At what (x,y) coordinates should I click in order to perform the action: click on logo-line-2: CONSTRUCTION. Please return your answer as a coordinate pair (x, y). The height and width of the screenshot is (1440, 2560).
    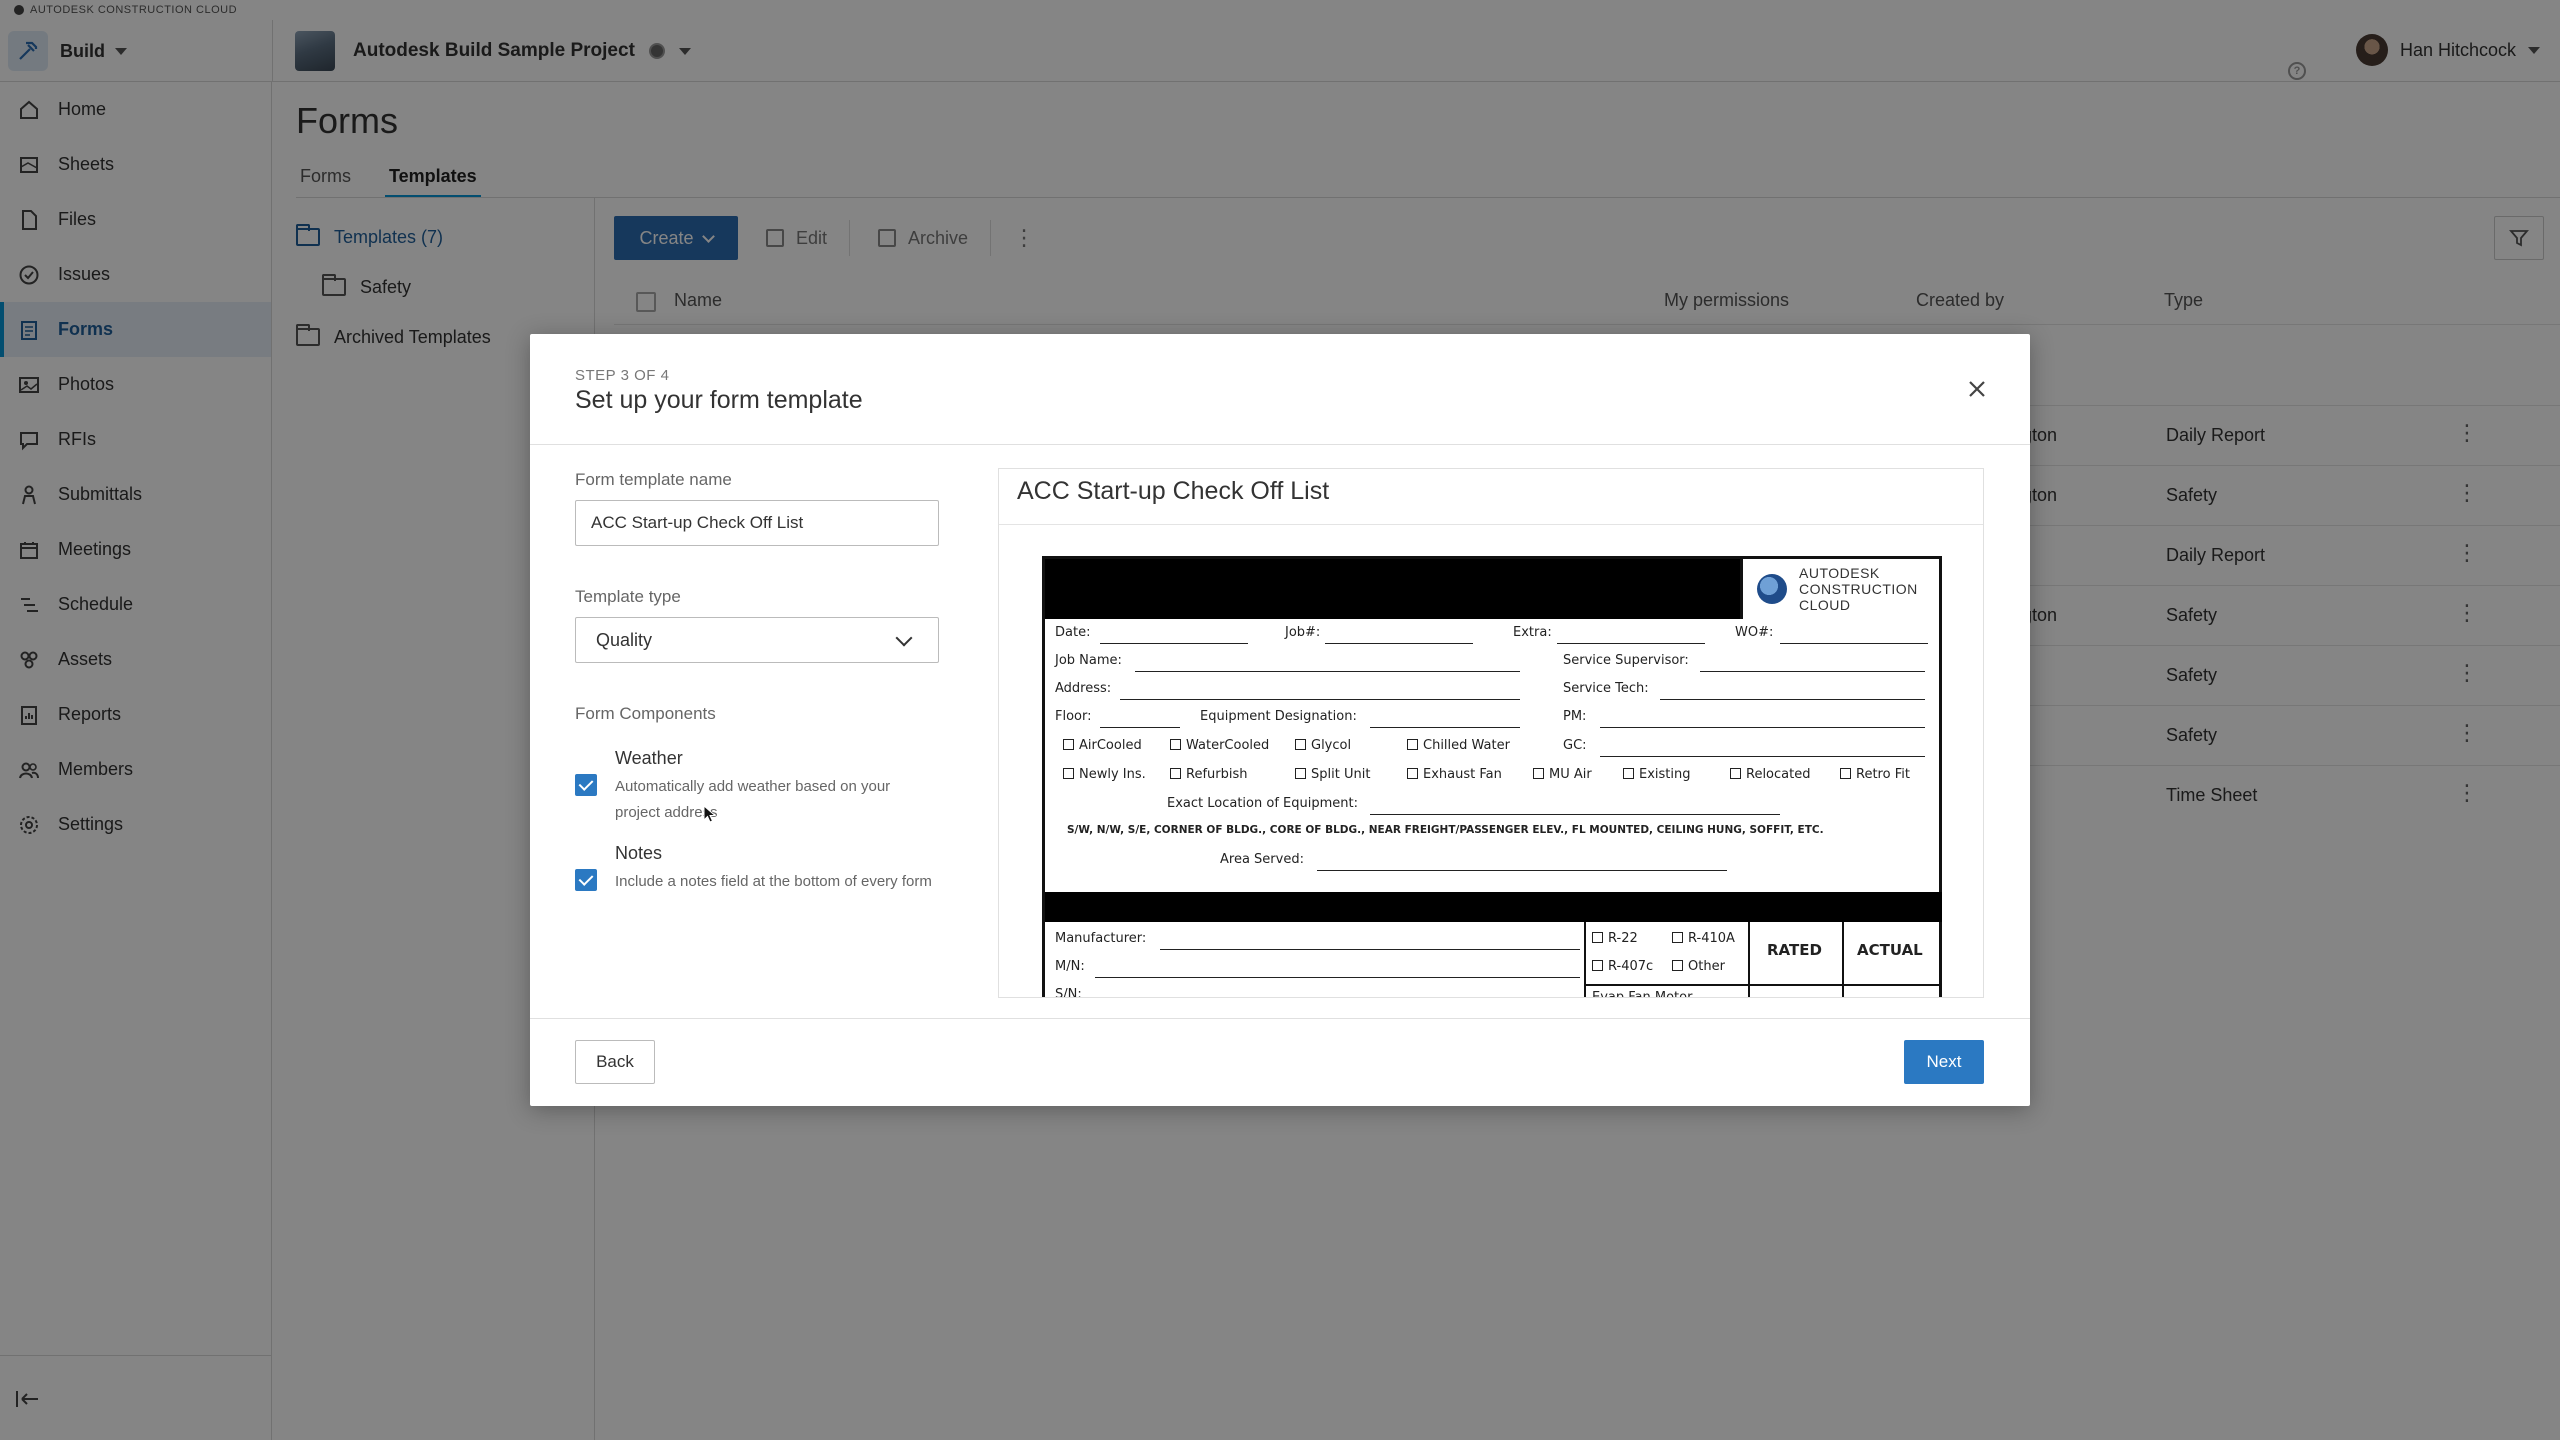
    Looking at the image, I should click on (1858, 589).